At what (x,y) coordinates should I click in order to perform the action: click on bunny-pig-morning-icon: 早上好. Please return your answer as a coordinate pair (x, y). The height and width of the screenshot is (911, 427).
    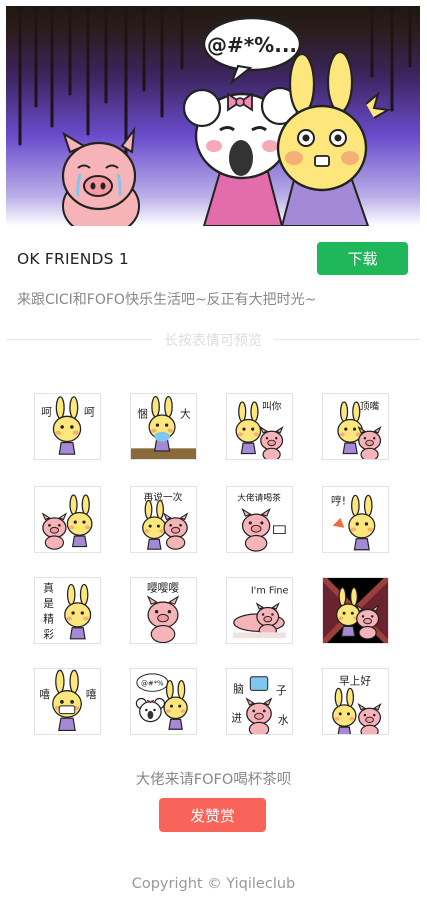
    Looking at the image, I should click on (357, 704).